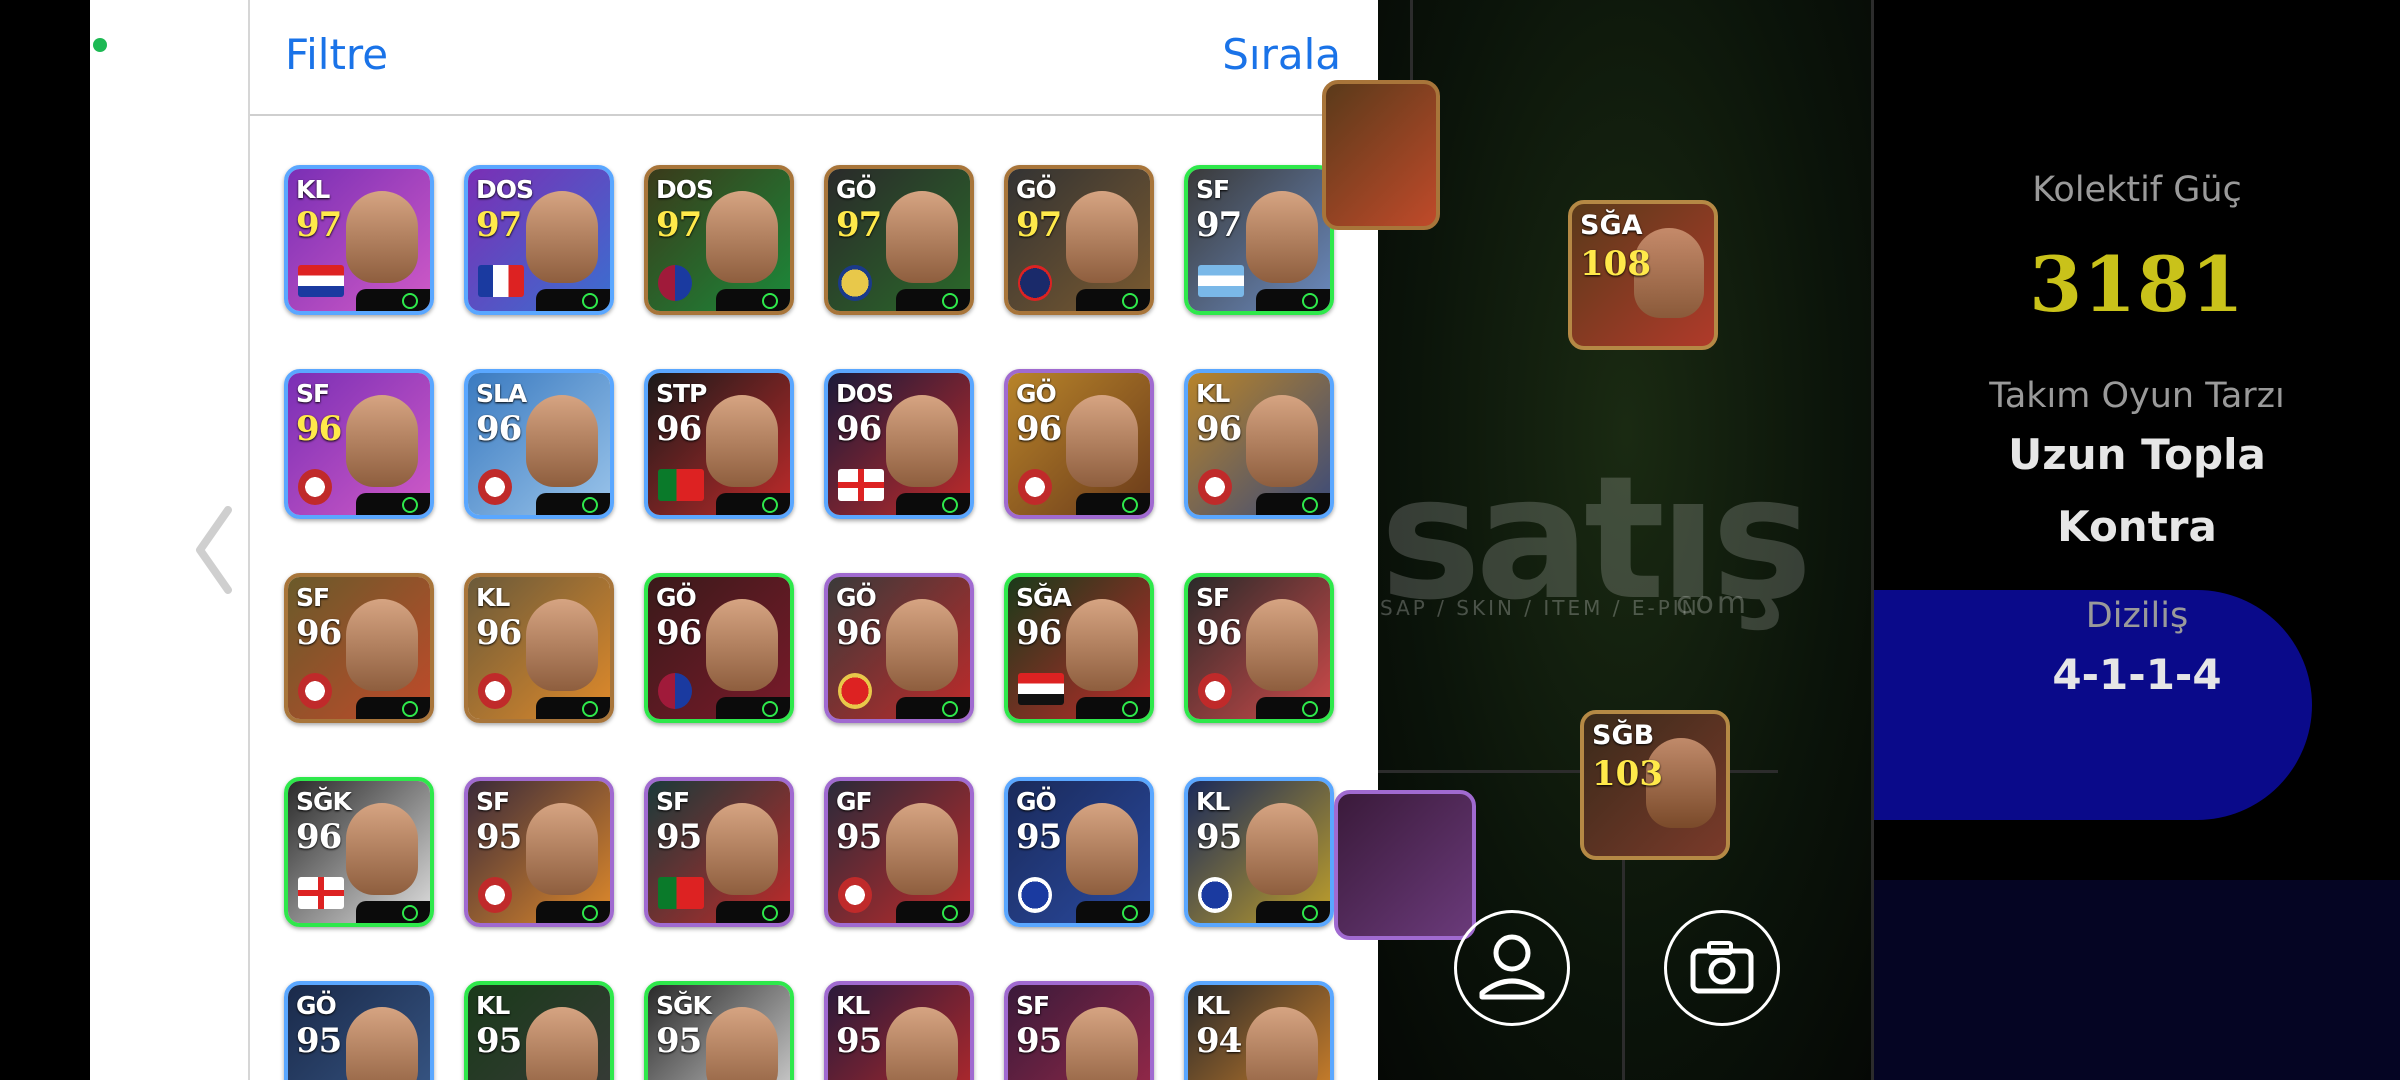  I want to click on player-position: GF, so click(854, 801).